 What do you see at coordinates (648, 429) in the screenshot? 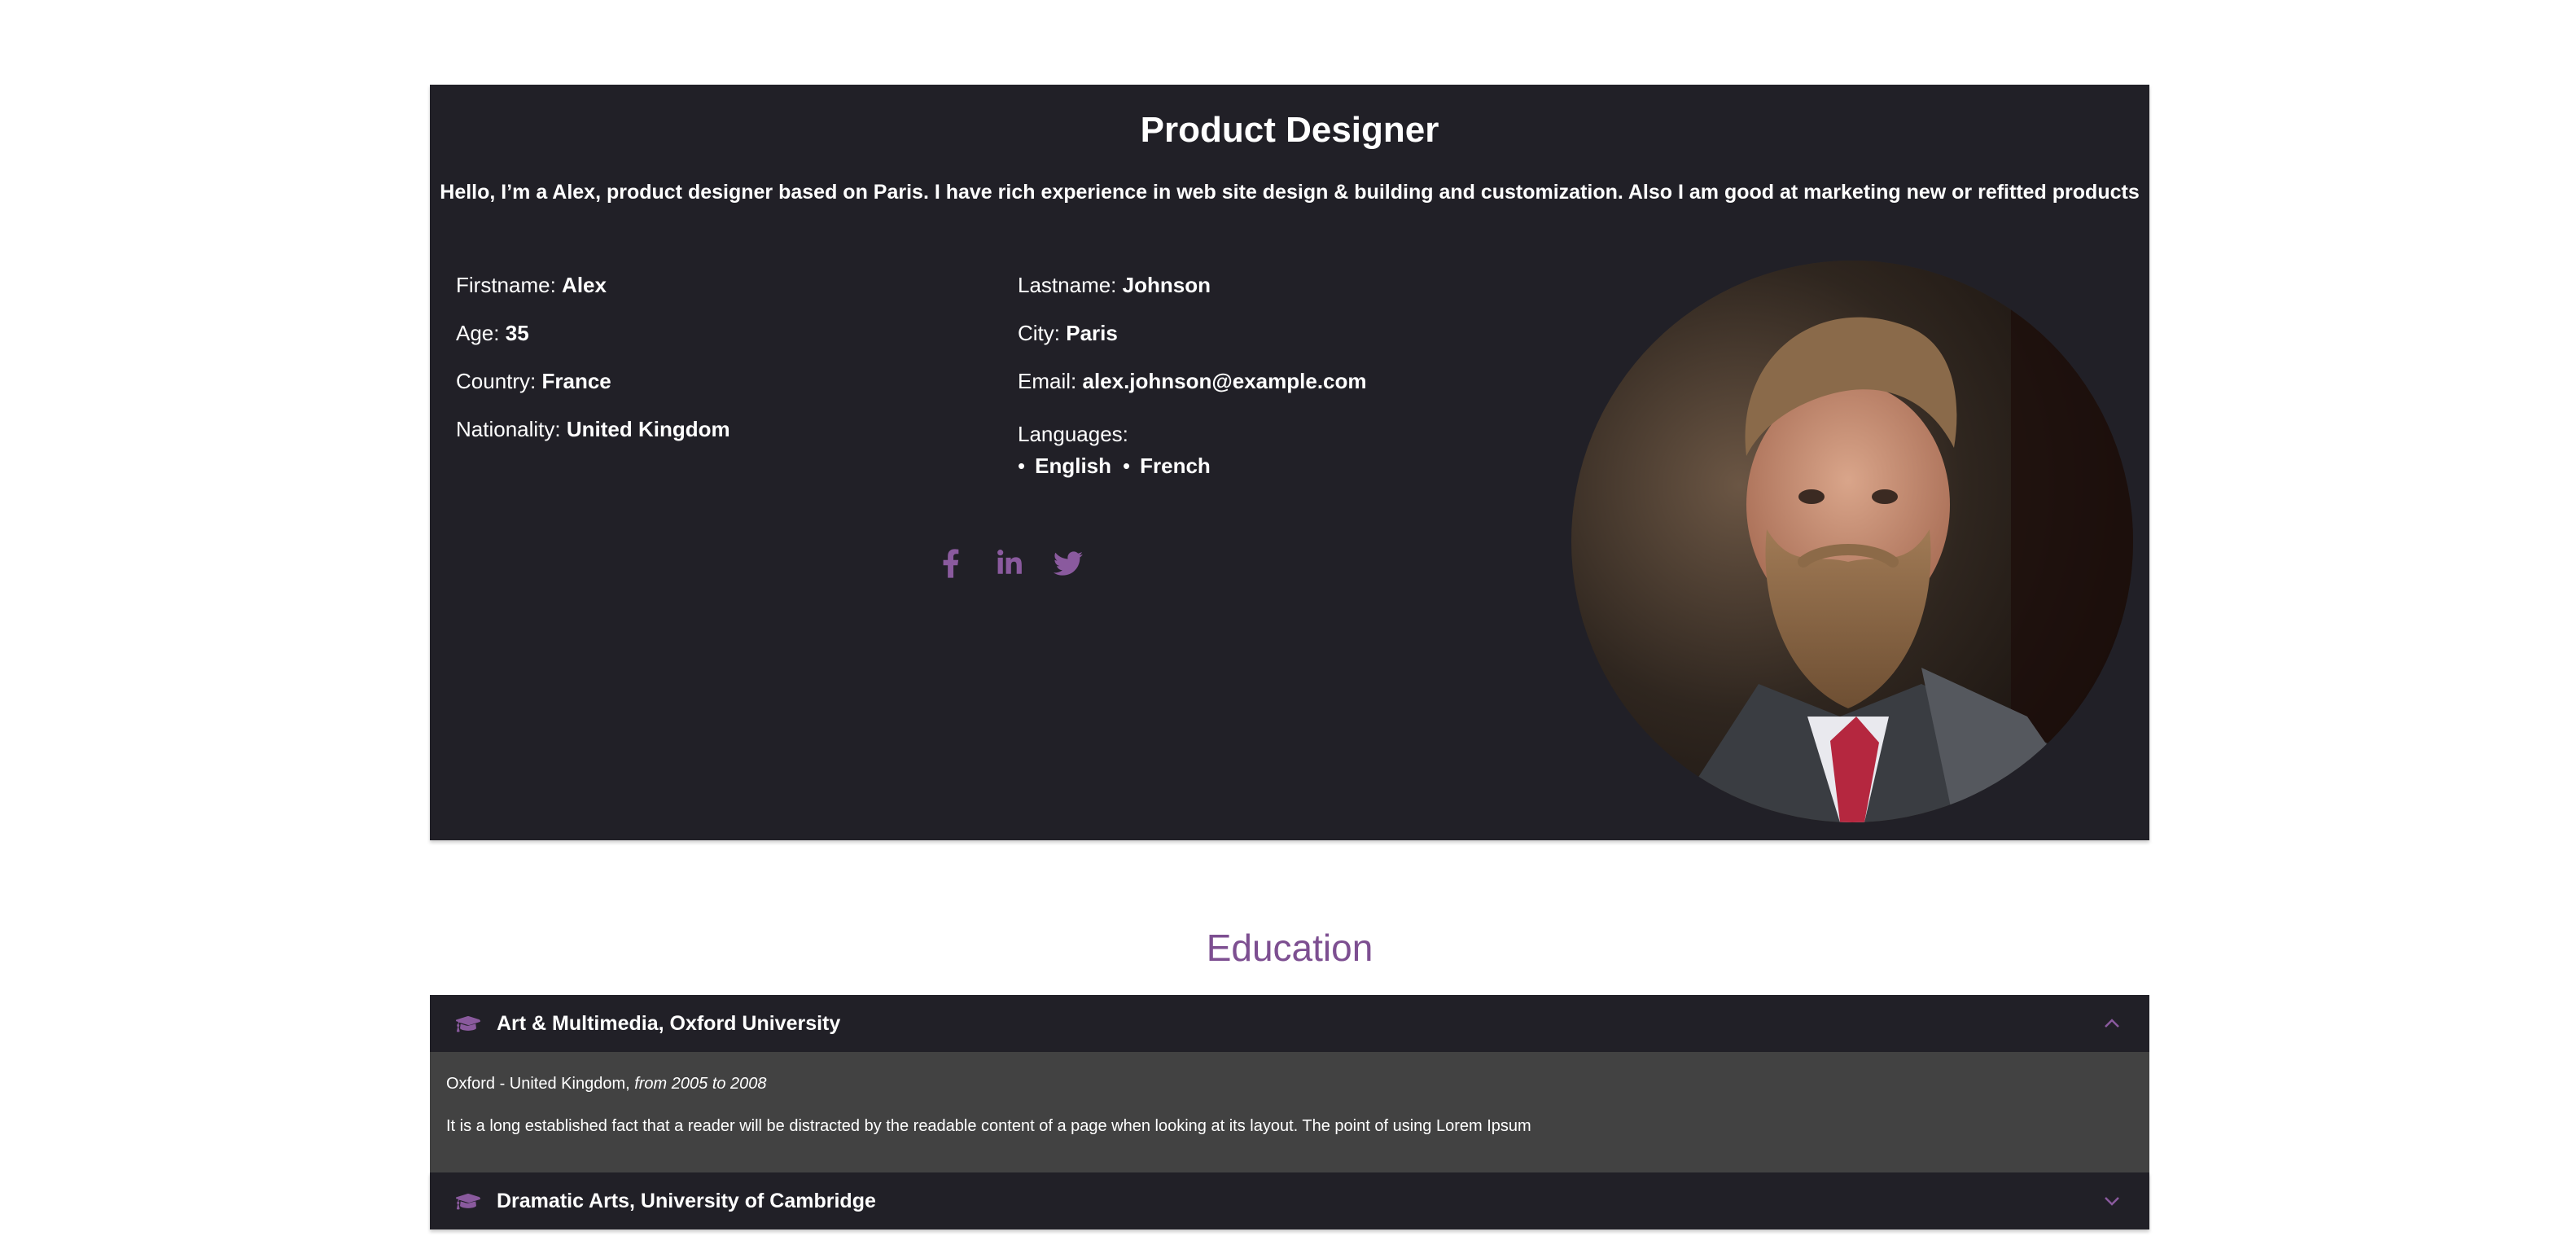
I see `nationality-value: United Kingdom` at bounding box center [648, 429].